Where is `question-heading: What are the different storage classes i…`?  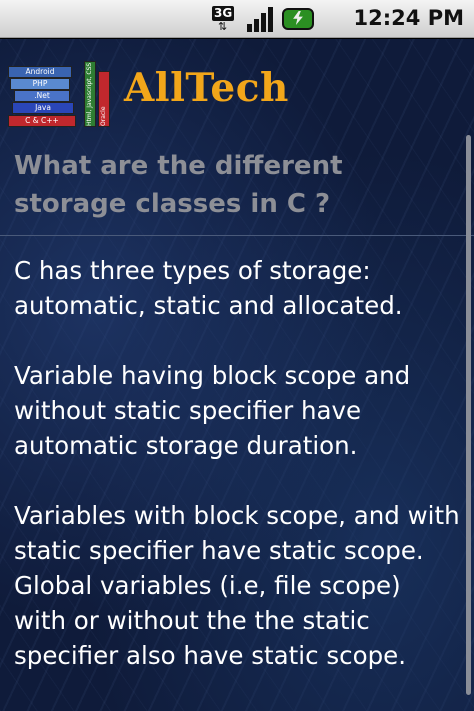 question-heading: What are the different storage classes i… is located at coordinates (178, 185).